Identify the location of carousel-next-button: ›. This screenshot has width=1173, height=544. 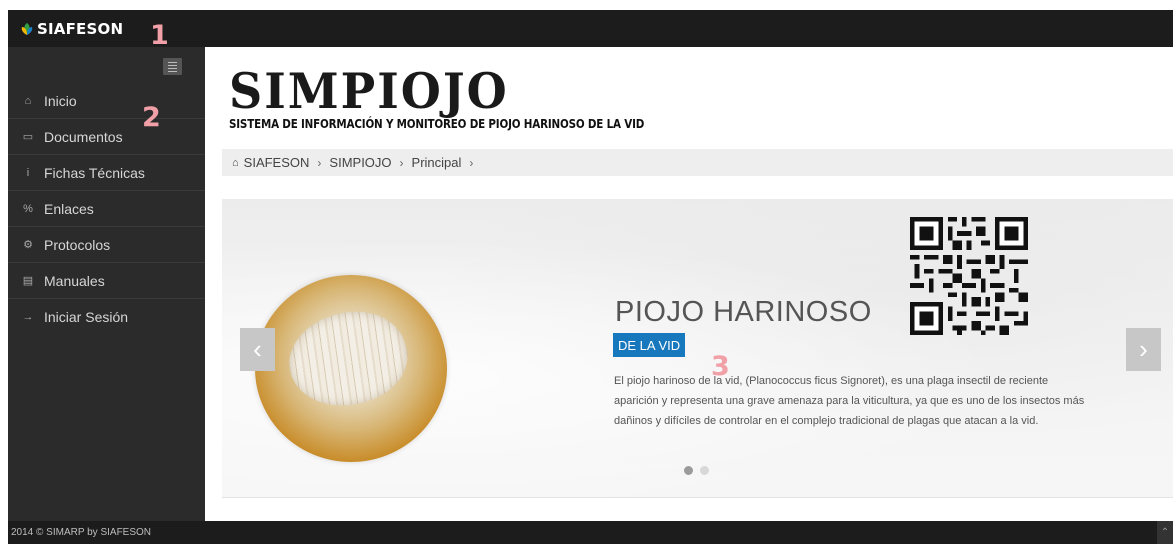
(1143, 349).